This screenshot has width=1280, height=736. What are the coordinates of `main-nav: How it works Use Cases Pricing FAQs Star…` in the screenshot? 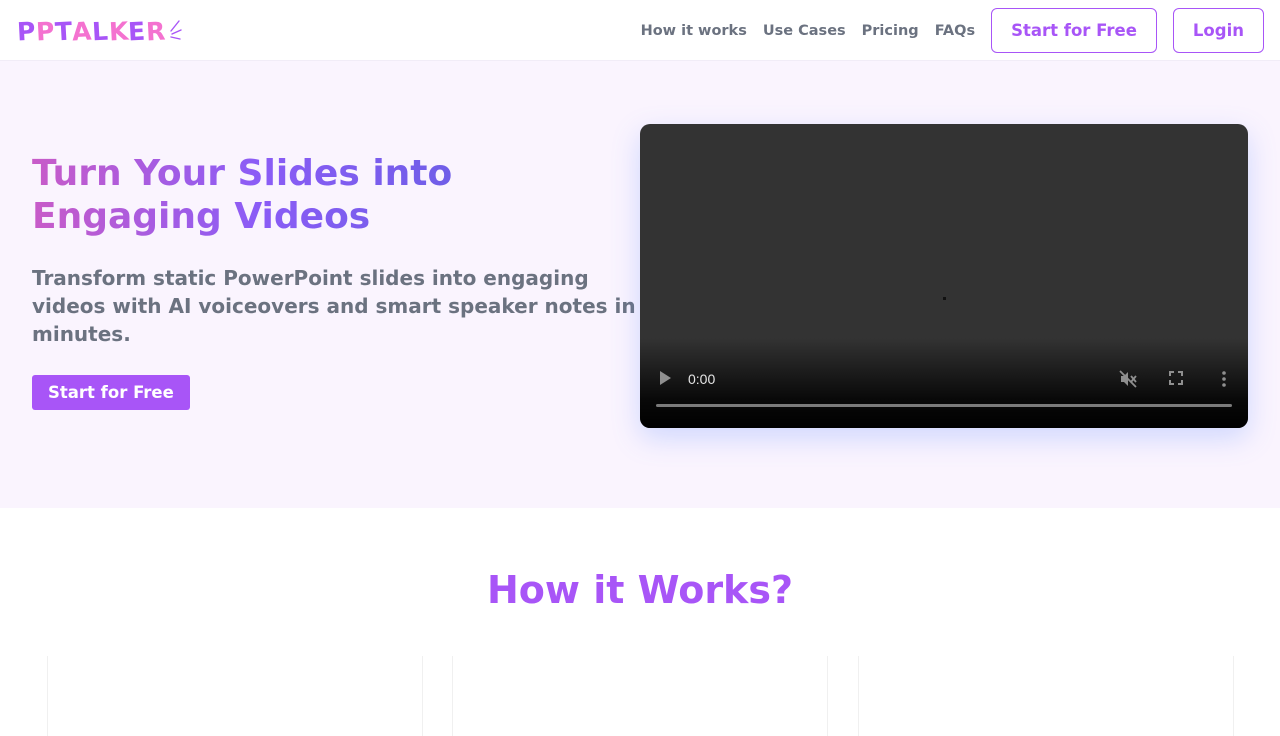 It's located at (952, 30).